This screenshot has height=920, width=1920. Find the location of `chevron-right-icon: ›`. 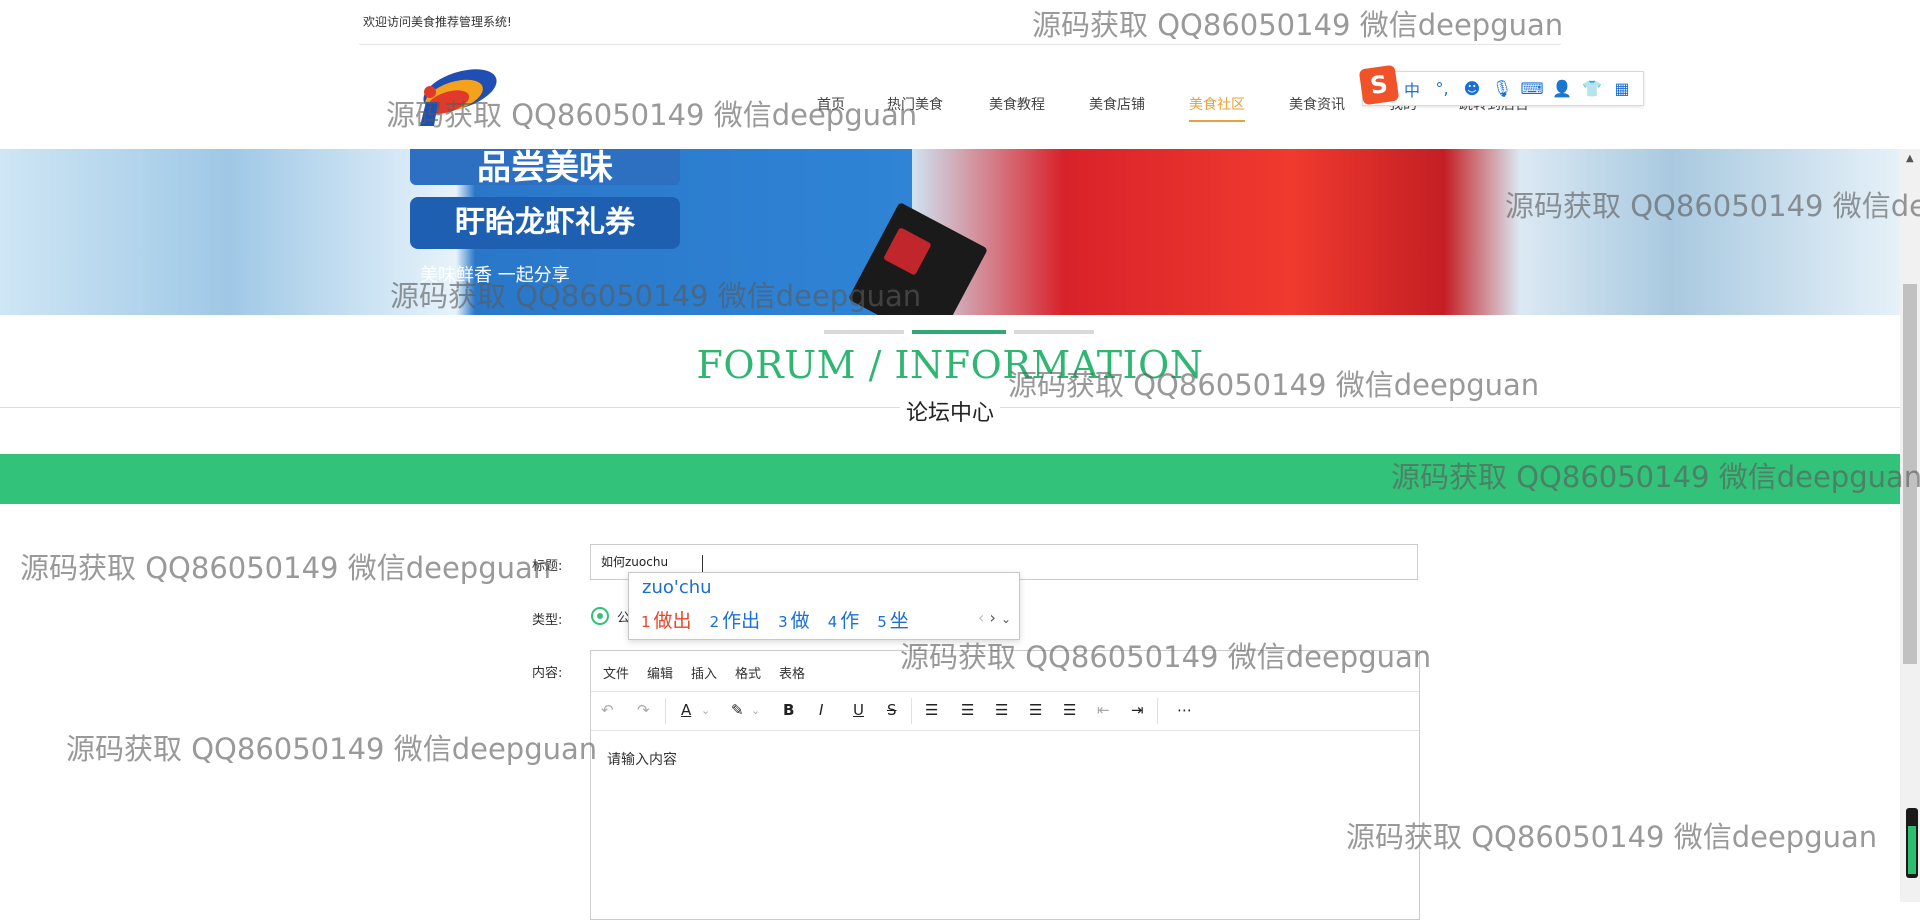

chevron-right-icon: › is located at coordinates (992, 617).